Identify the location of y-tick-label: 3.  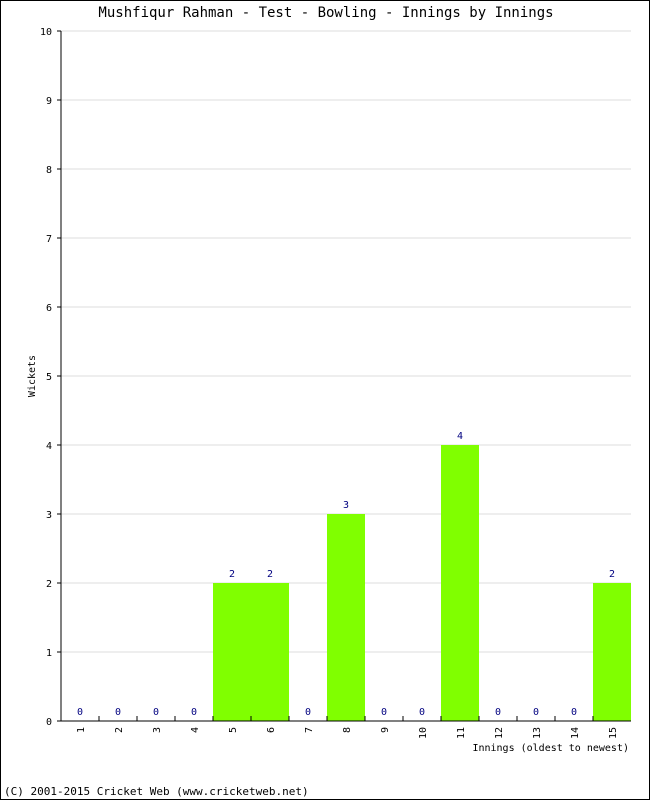
(49, 515).